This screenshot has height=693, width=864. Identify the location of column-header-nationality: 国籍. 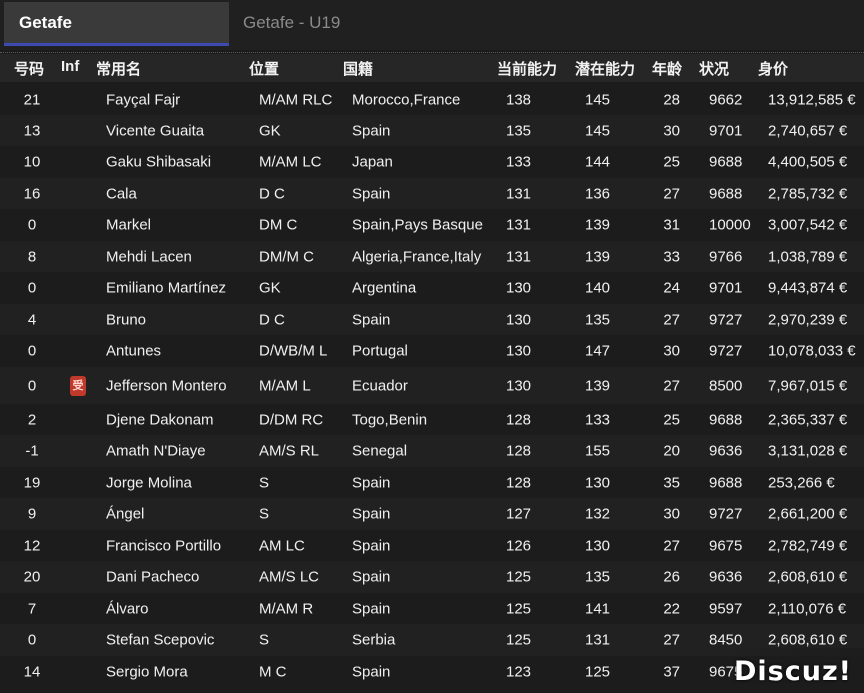
(358, 68).